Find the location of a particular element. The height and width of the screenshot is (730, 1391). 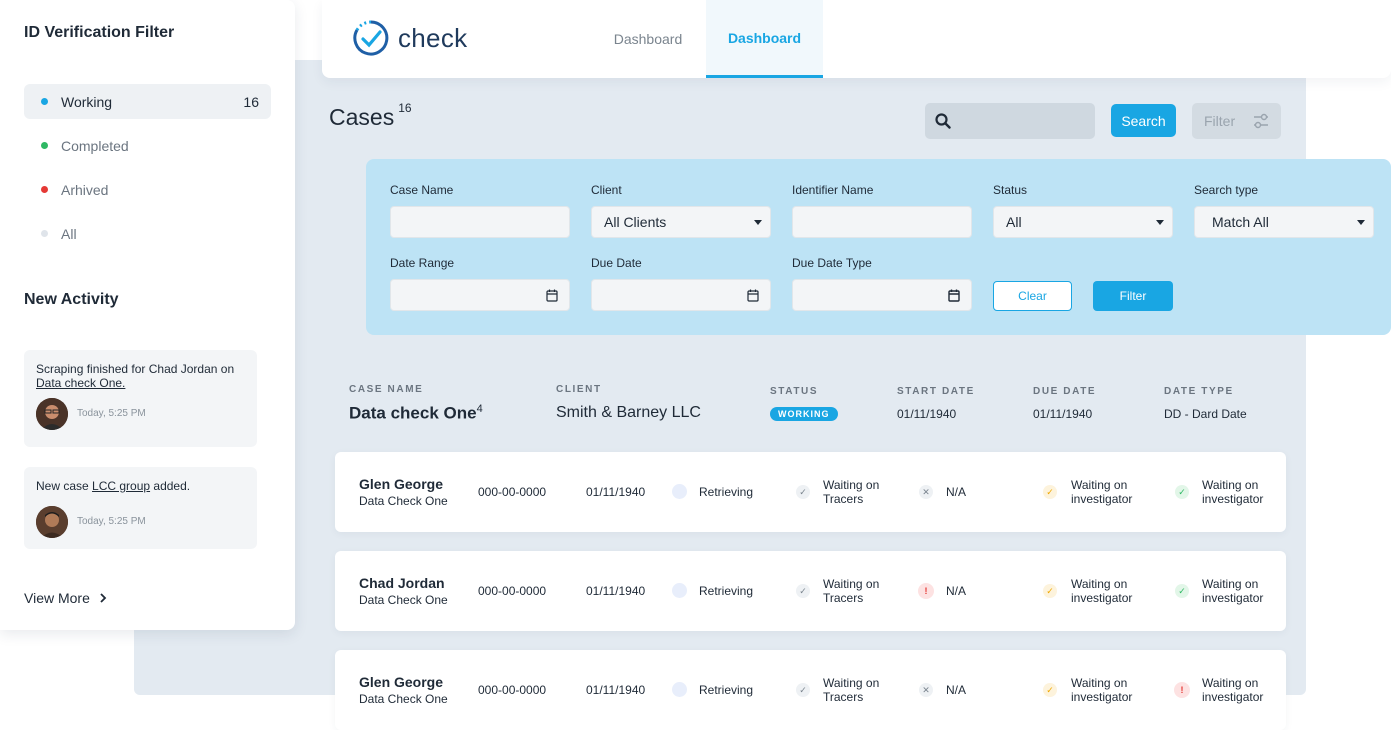

status-select-value: All is located at coordinates (1014, 222).